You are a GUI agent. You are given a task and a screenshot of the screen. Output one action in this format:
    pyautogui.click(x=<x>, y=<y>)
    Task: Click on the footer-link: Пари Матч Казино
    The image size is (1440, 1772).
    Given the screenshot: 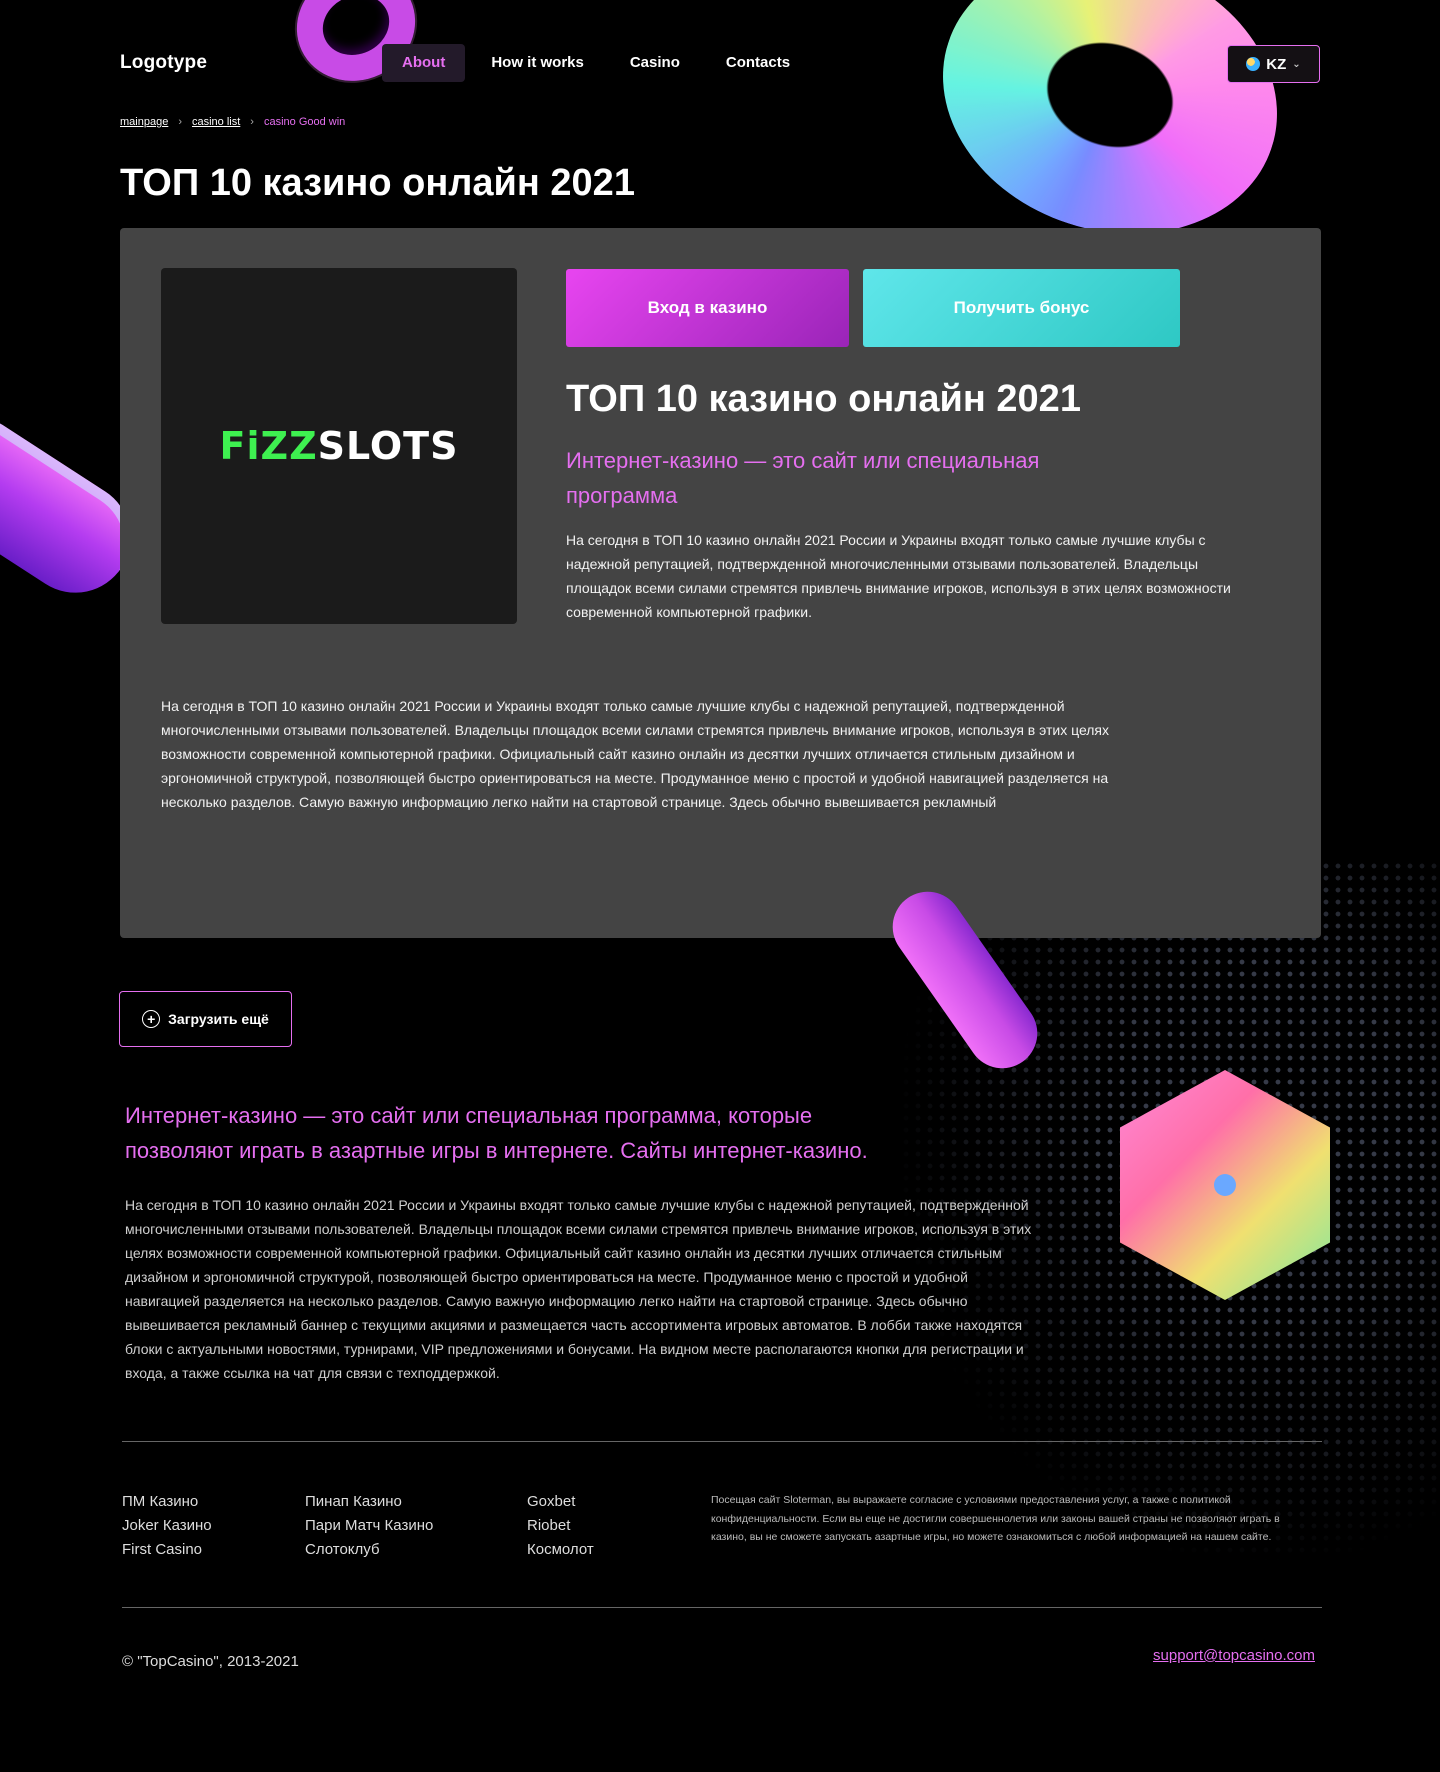 What is the action you would take?
    pyautogui.click(x=369, y=1526)
    